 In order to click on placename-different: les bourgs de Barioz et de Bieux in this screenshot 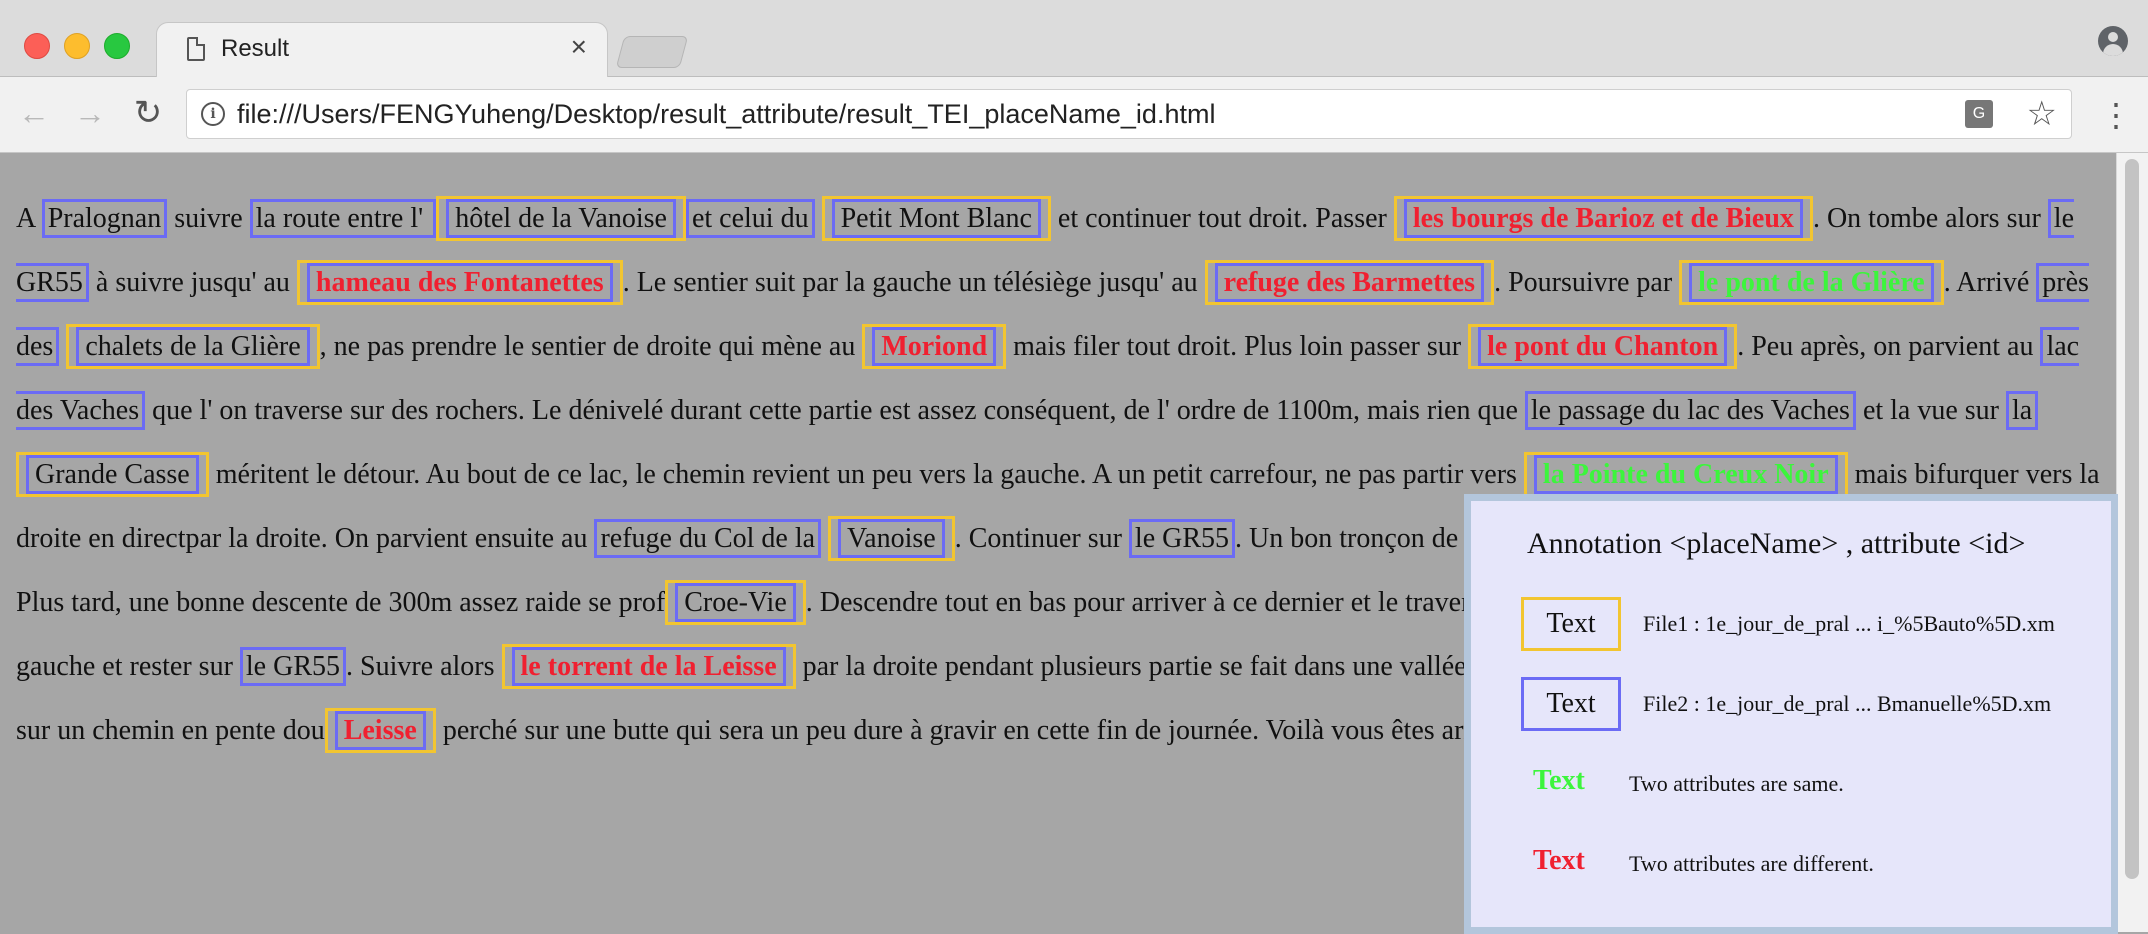, I will do `click(1603, 218)`.